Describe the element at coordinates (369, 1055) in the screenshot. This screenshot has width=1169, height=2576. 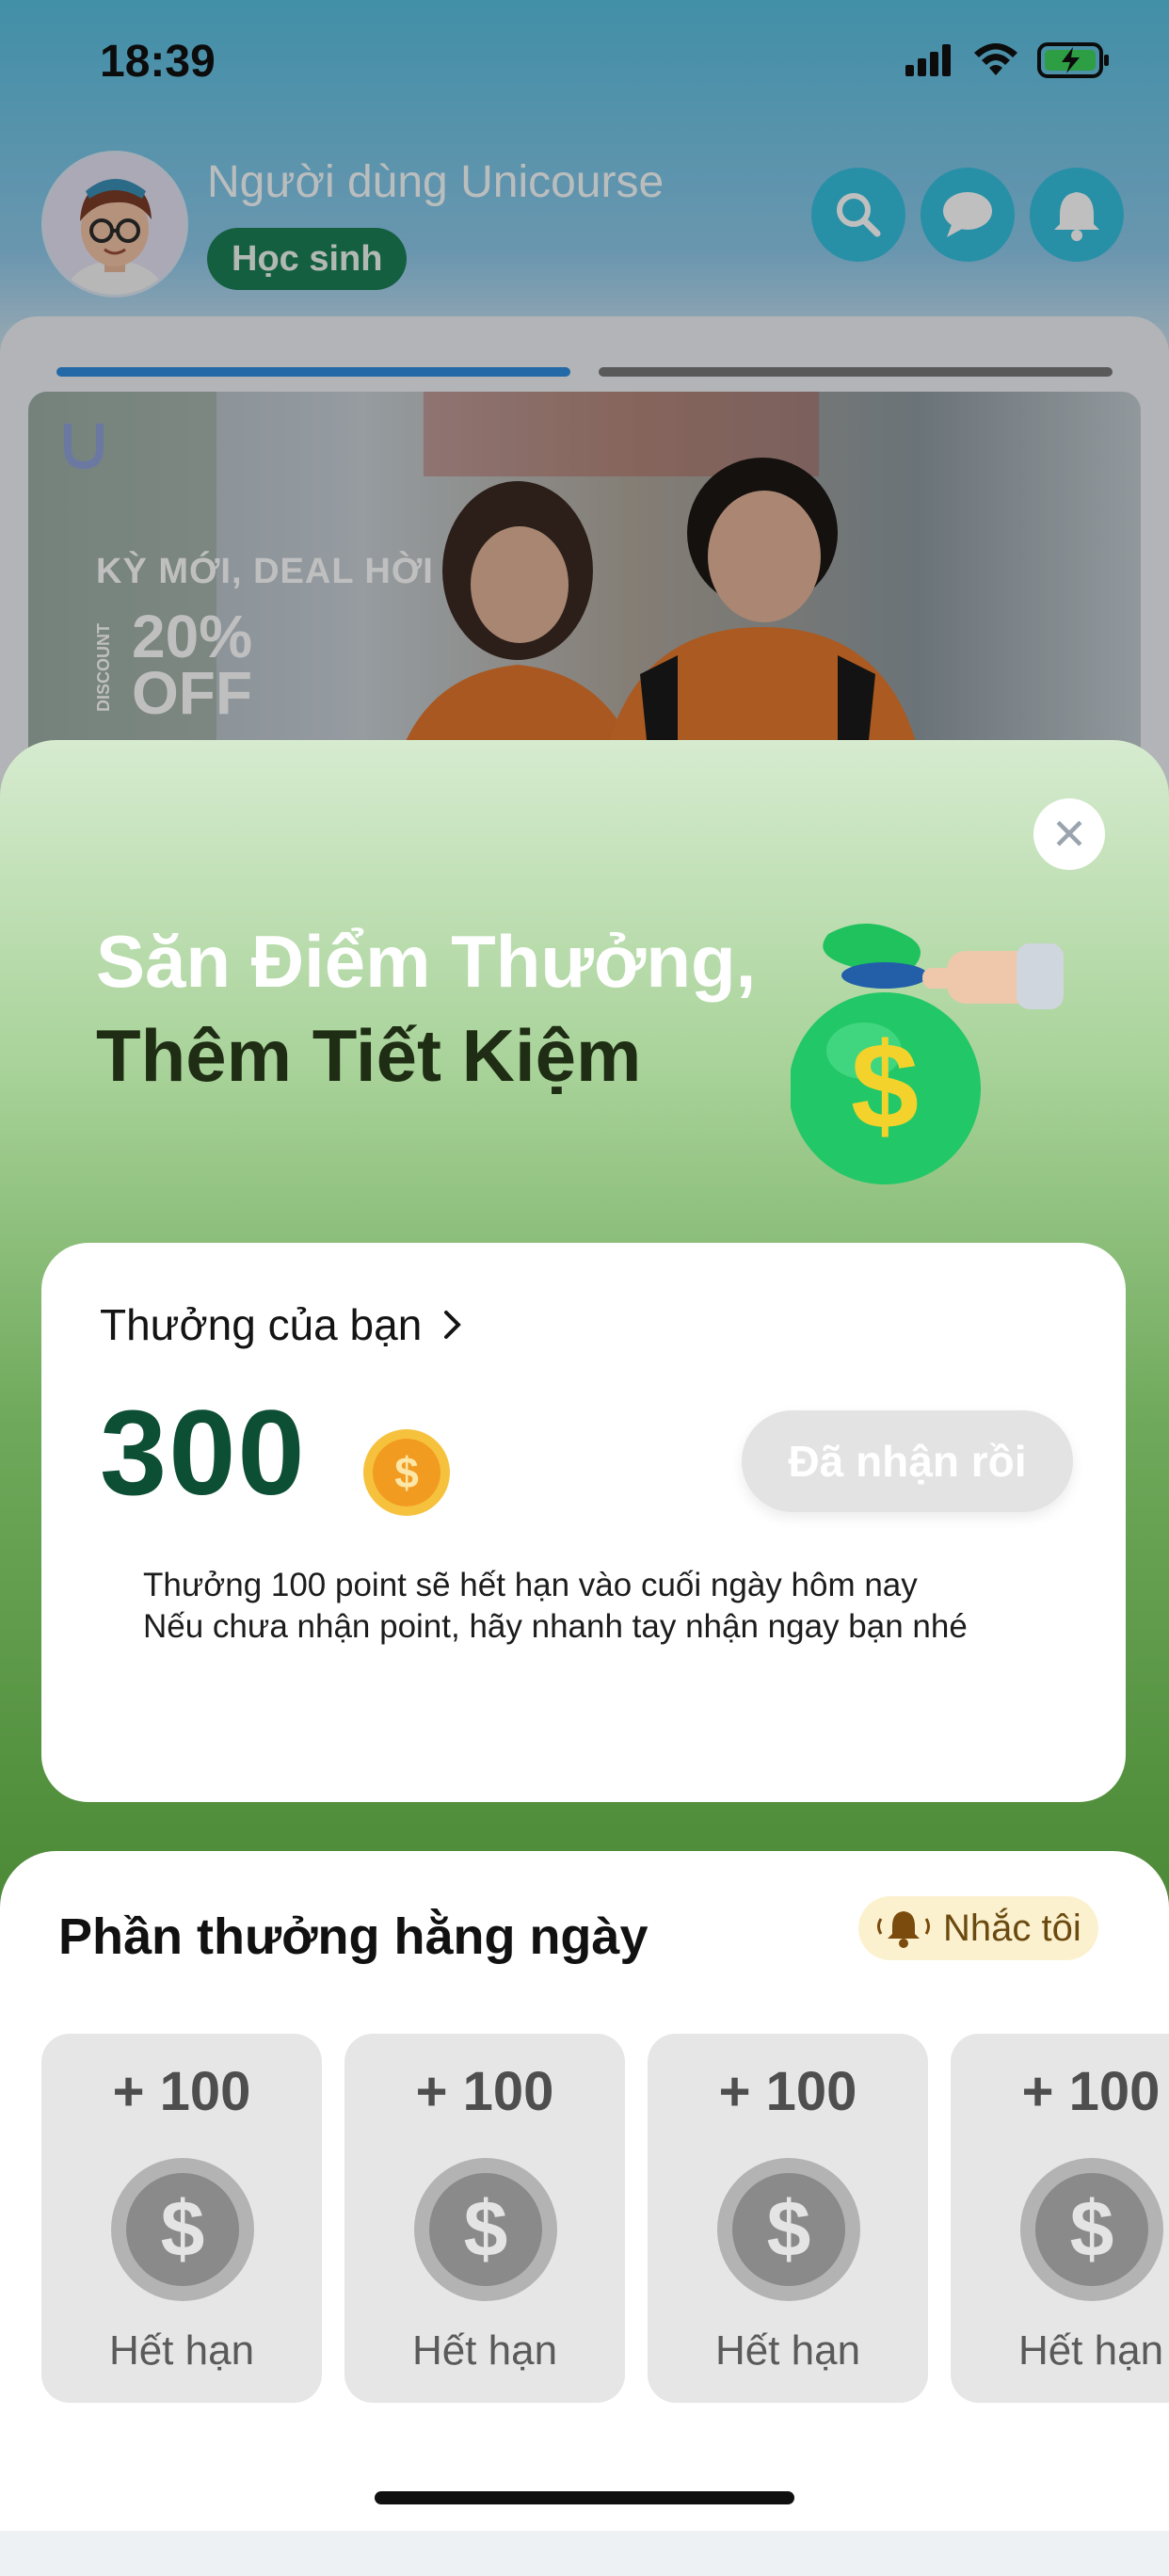
I see `sheet-title-line2: Thêm Tiết Kiệm` at that location.